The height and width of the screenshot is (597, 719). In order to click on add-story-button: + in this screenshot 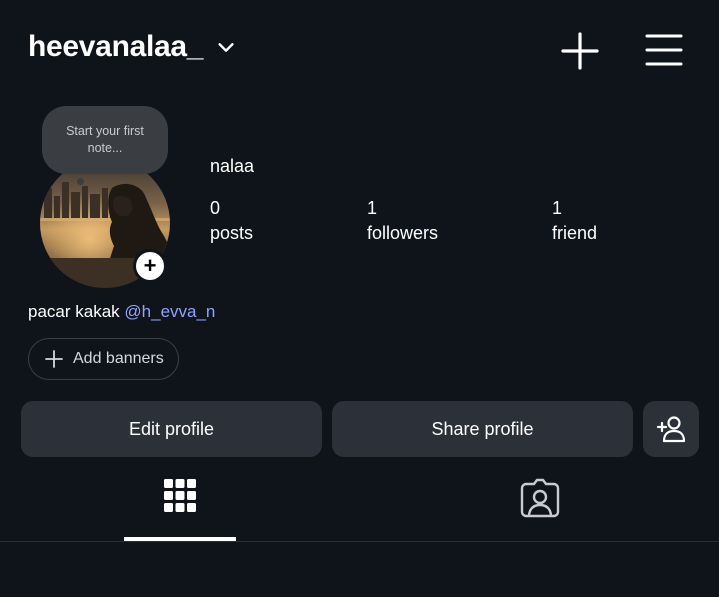, I will do `click(150, 266)`.